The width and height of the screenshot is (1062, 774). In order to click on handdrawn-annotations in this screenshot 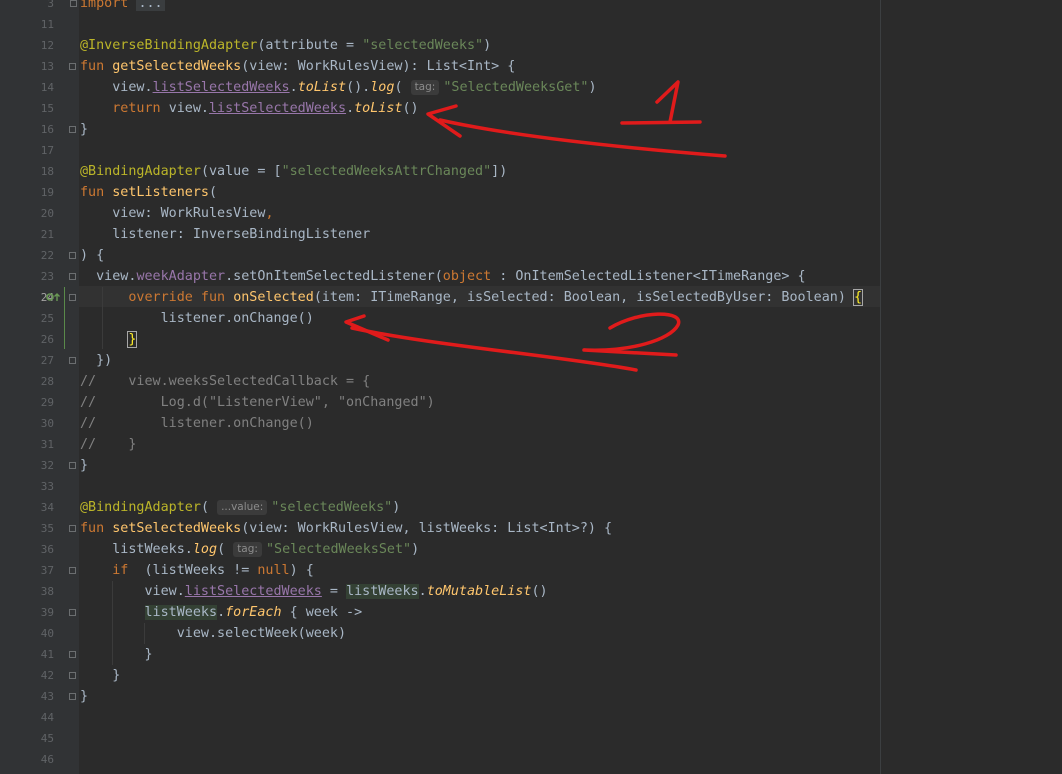, I will do `click(535, 226)`.